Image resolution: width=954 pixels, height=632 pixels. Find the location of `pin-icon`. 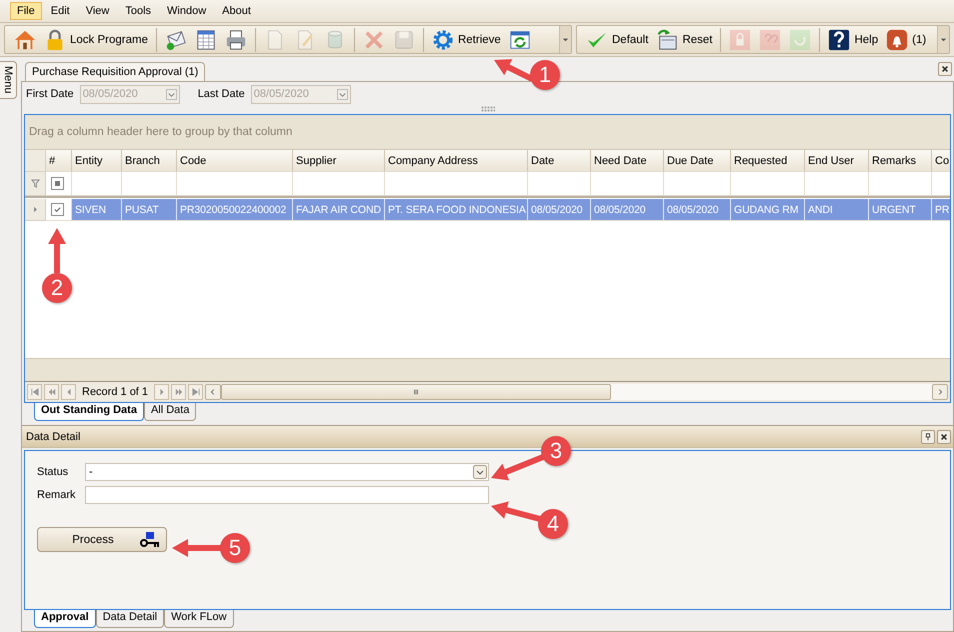

pin-icon is located at coordinates (928, 436).